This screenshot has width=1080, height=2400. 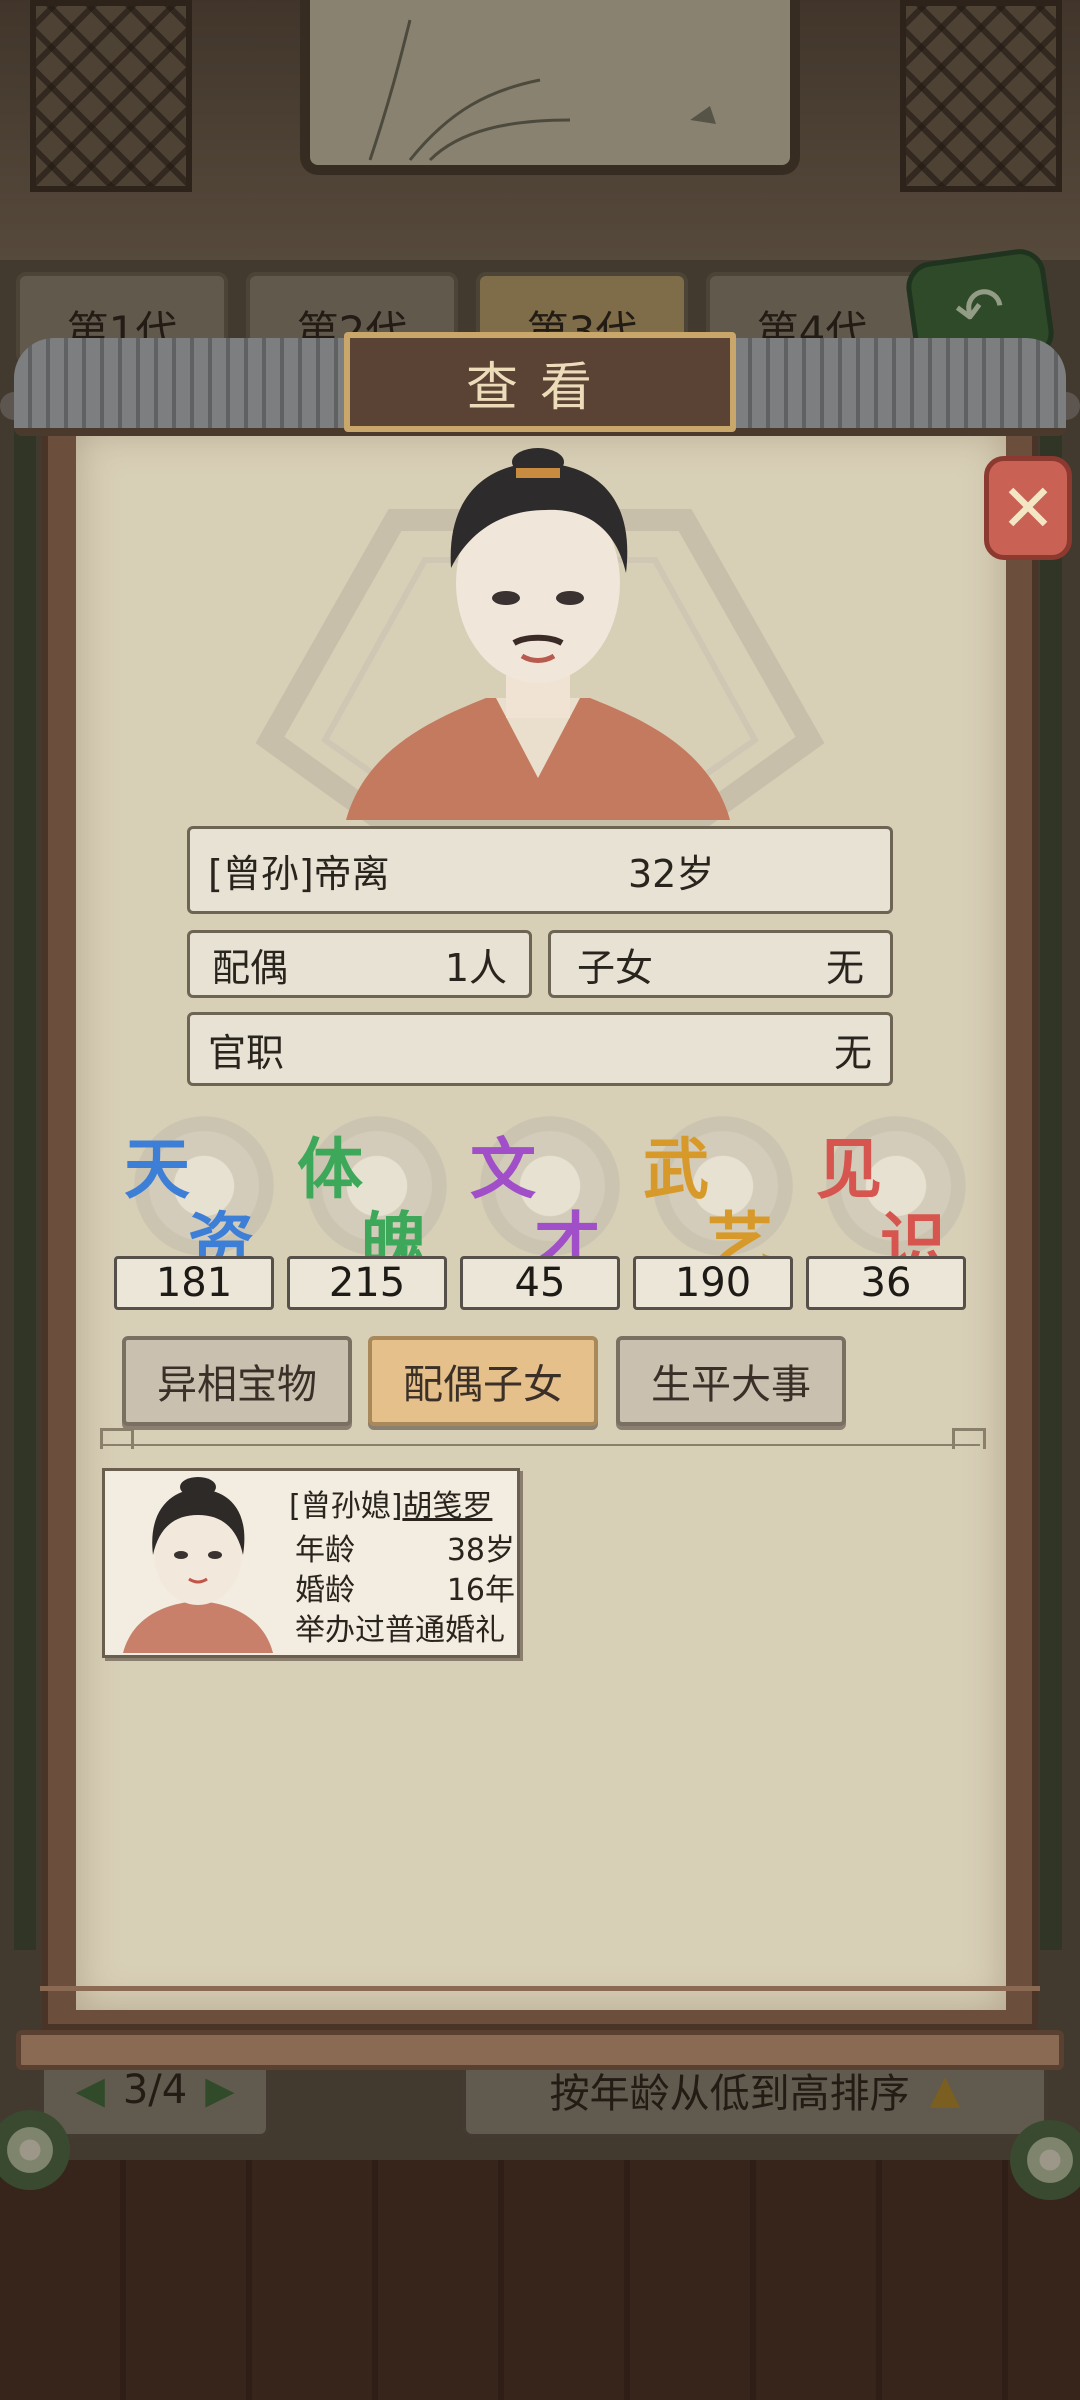 I want to click on name-age-box: [曾孙]帝离 32岁, so click(x=540, y=870).